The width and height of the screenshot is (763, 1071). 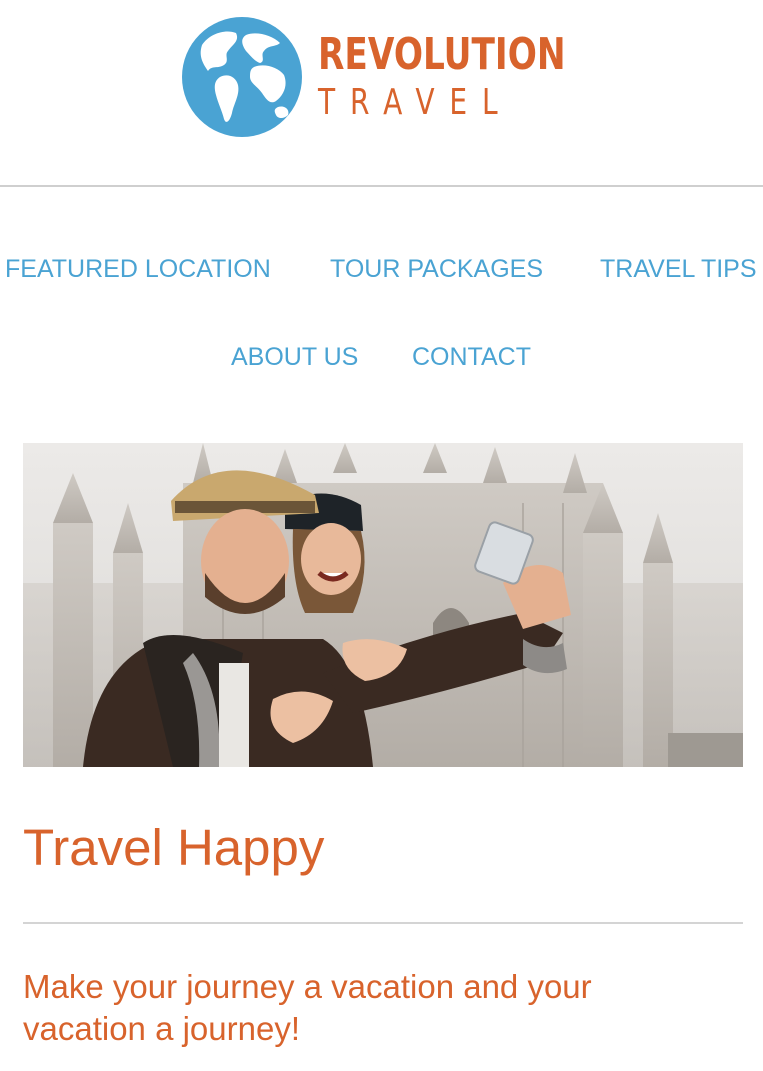 What do you see at coordinates (174, 847) in the screenshot?
I see `page-title: Travel Happy` at bounding box center [174, 847].